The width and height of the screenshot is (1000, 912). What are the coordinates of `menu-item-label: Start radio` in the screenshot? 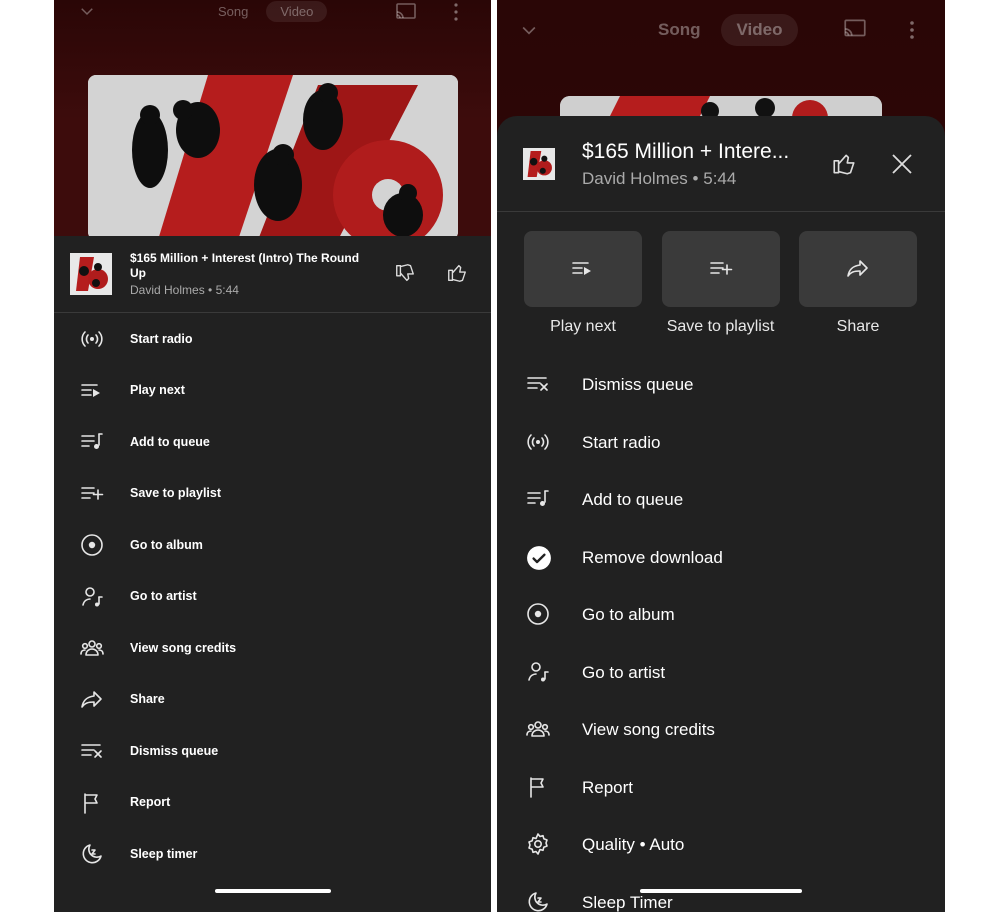 It's located at (621, 442).